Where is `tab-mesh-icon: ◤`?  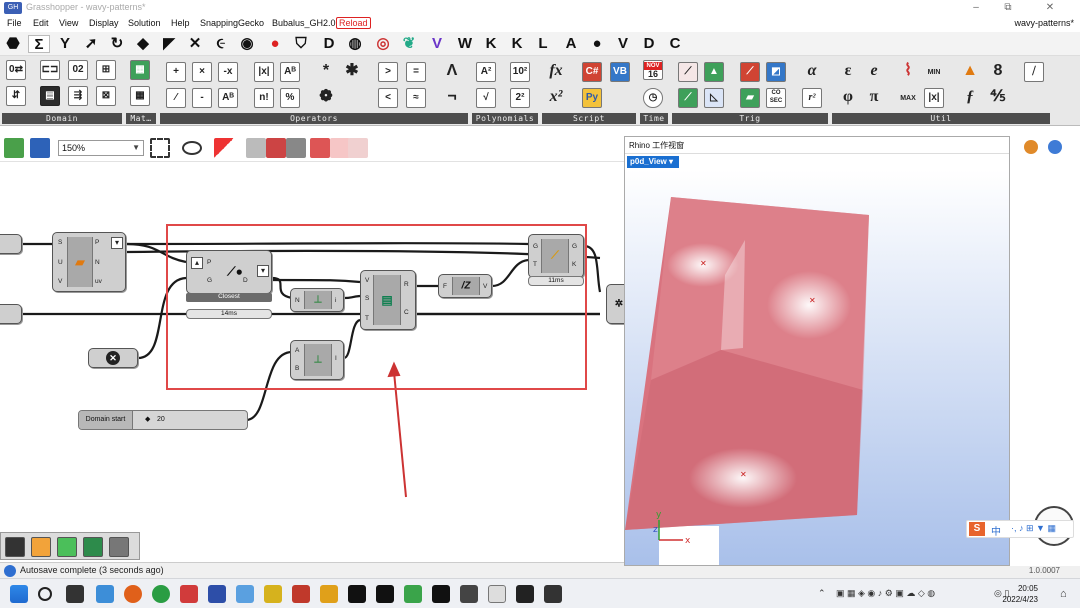
tab-mesh-icon: ◤ is located at coordinates (169, 44).